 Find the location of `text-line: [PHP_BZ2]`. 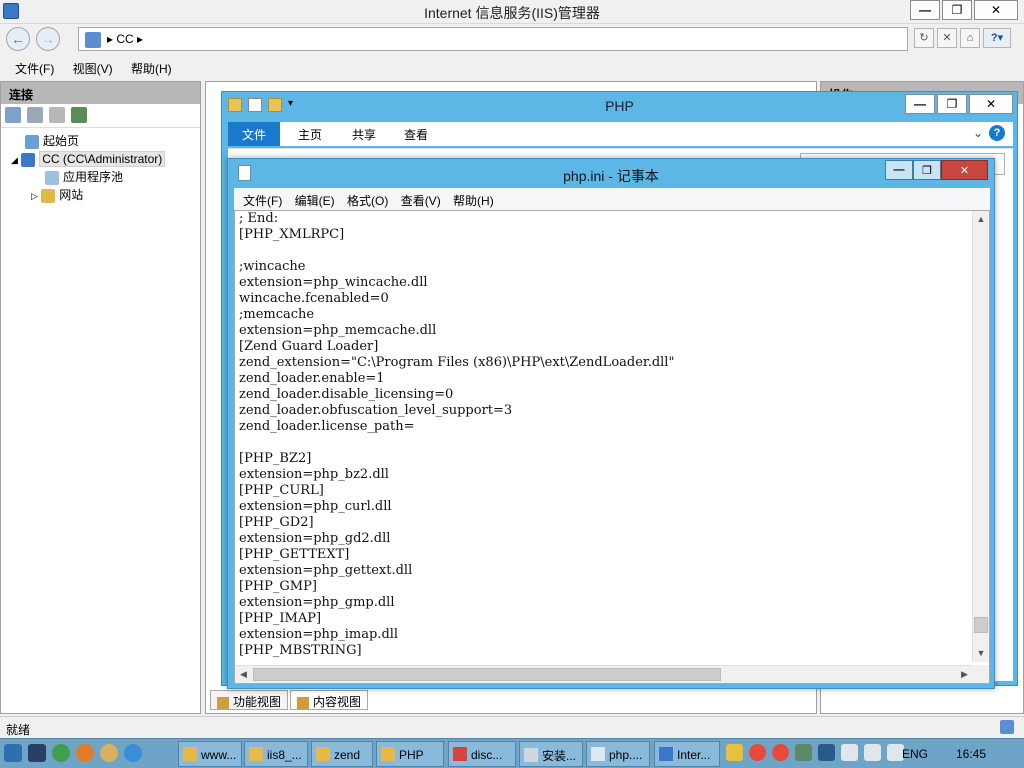

text-line: [PHP_BZ2] is located at coordinates (275, 458).